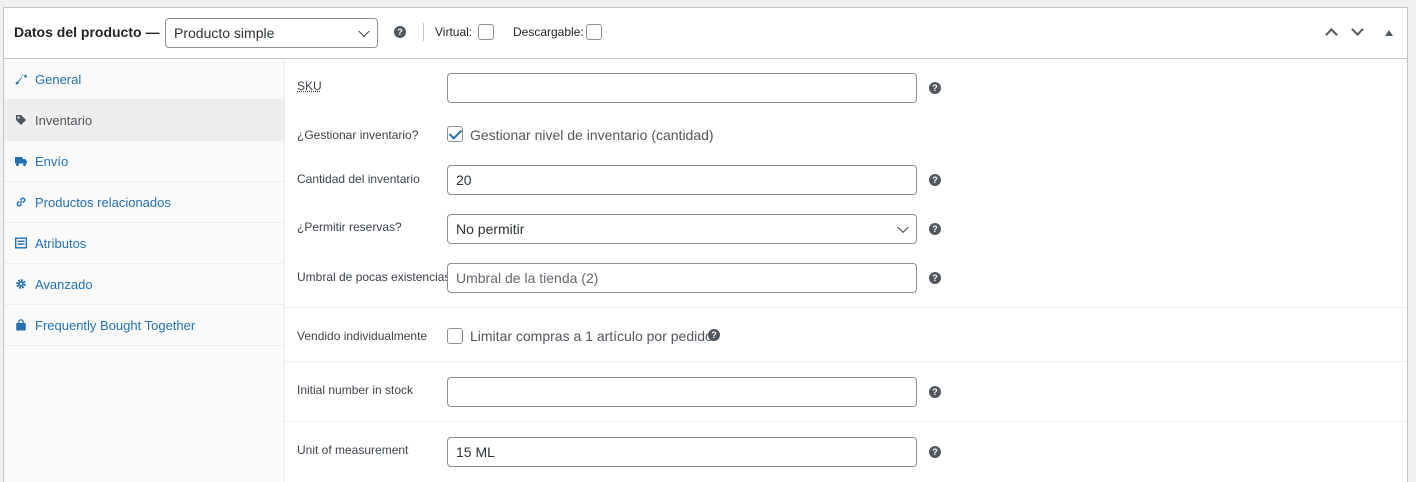 This screenshot has height=482, width=1416. Describe the element at coordinates (592, 135) in the screenshot. I see `manage-stock-text: Gestionar nivel de inventario (cantidad)` at that location.